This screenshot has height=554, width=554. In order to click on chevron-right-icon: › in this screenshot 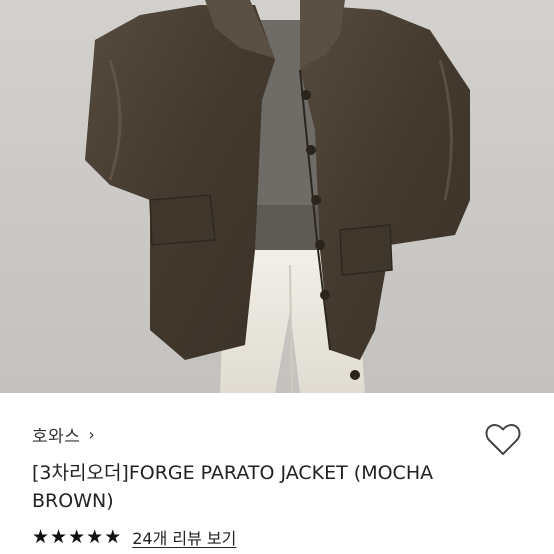, I will do `click(92, 434)`.